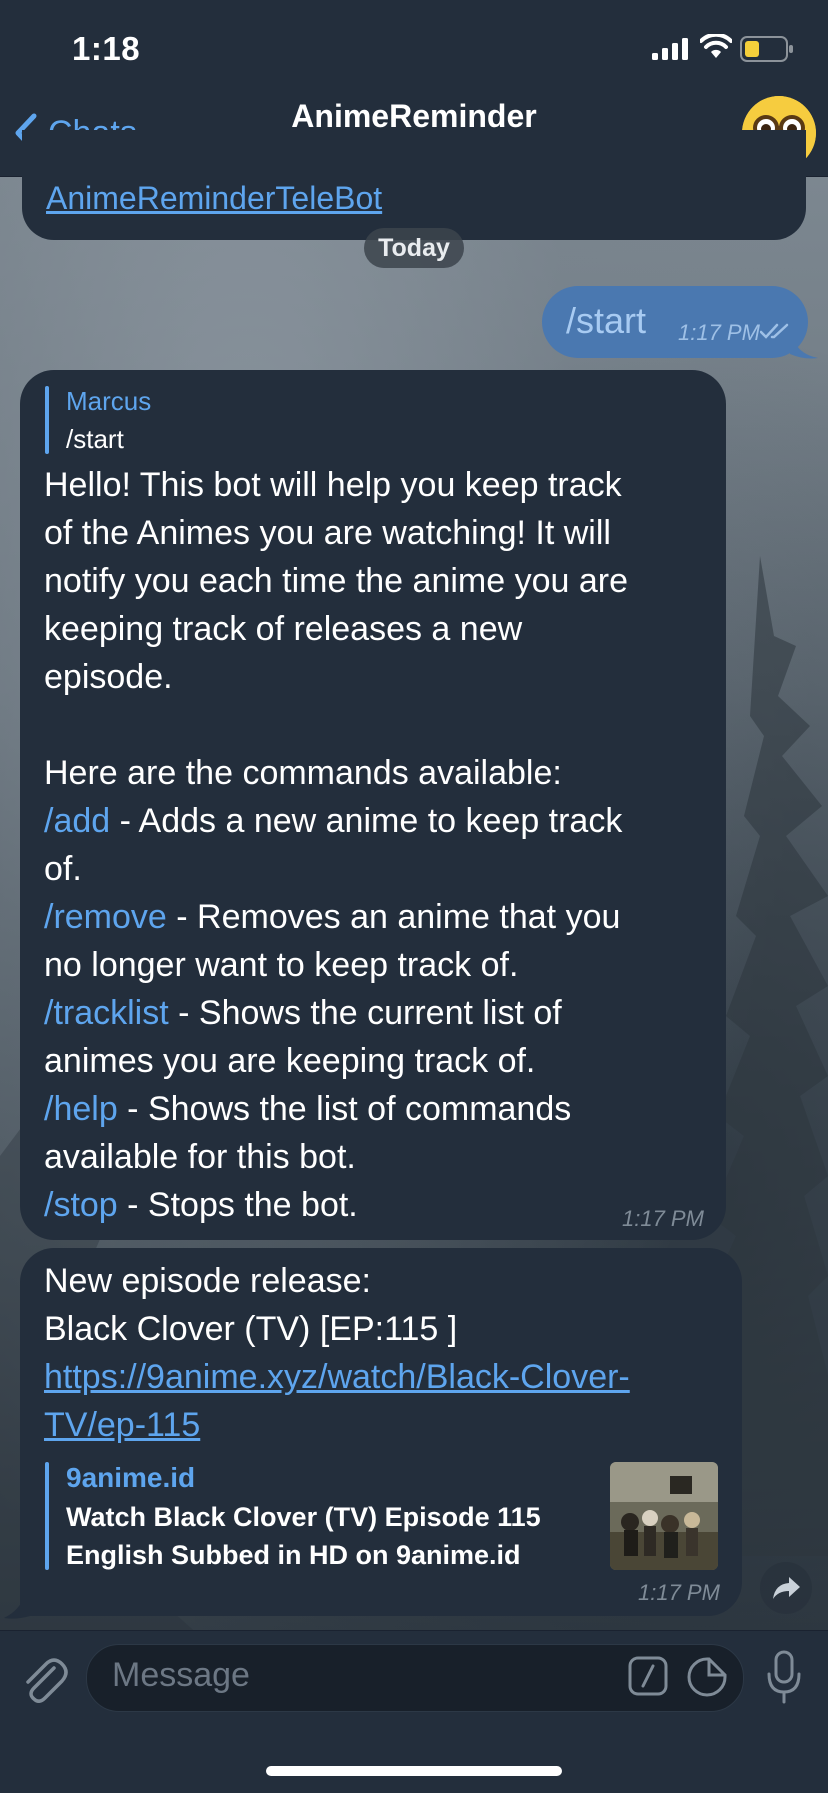 This screenshot has width=828, height=1793. I want to click on command-help-line: /help - Shows the list of commands, so click(307, 1109).